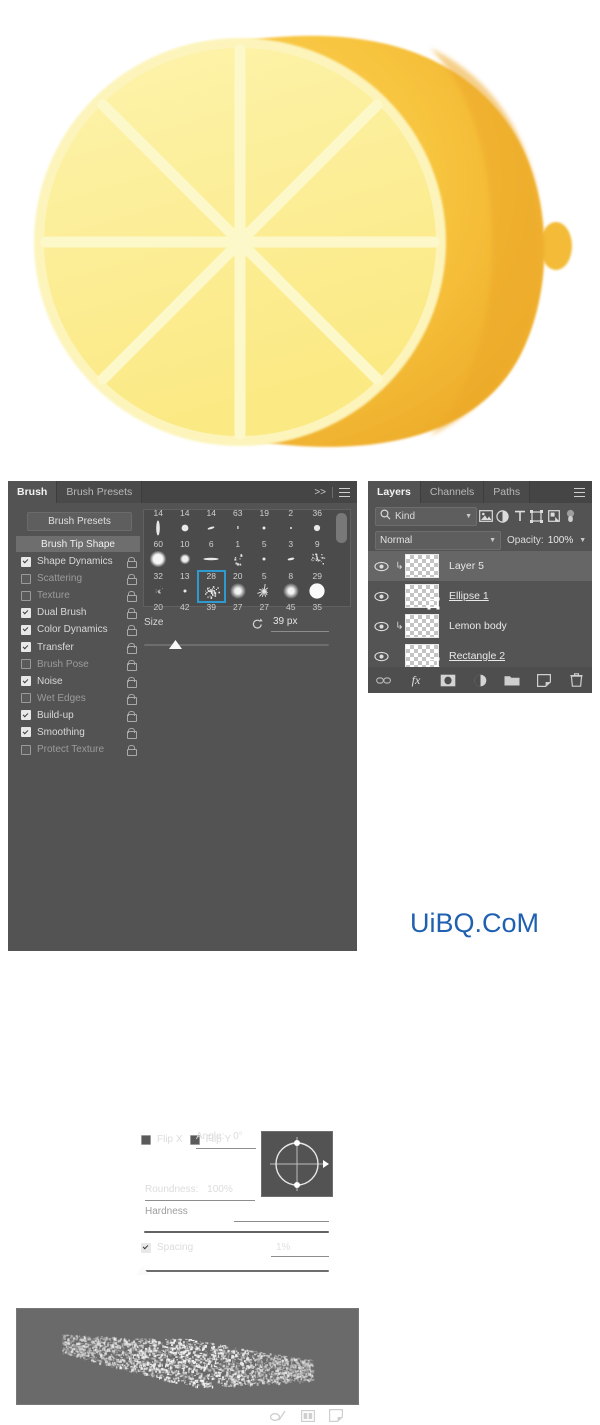 This screenshot has height=1425, width=600. Describe the element at coordinates (78, 561) in the screenshot. I see `brush-dynamic-item: Shape Dynamics` at that location.